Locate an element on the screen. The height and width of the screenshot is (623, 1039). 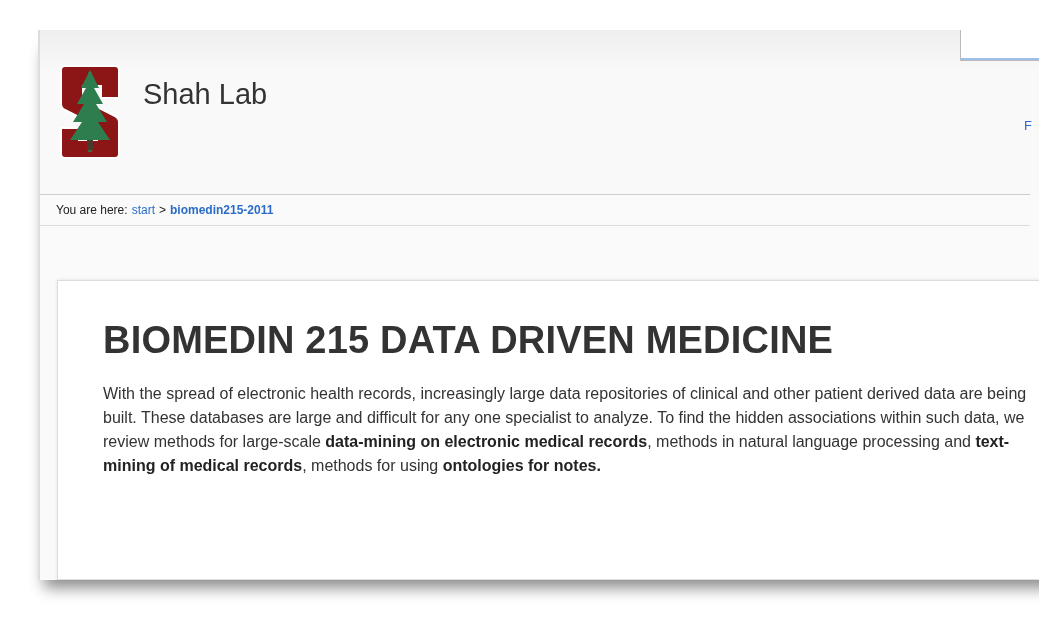
site-title: Shah Lab is located at coordinates (205, 94).